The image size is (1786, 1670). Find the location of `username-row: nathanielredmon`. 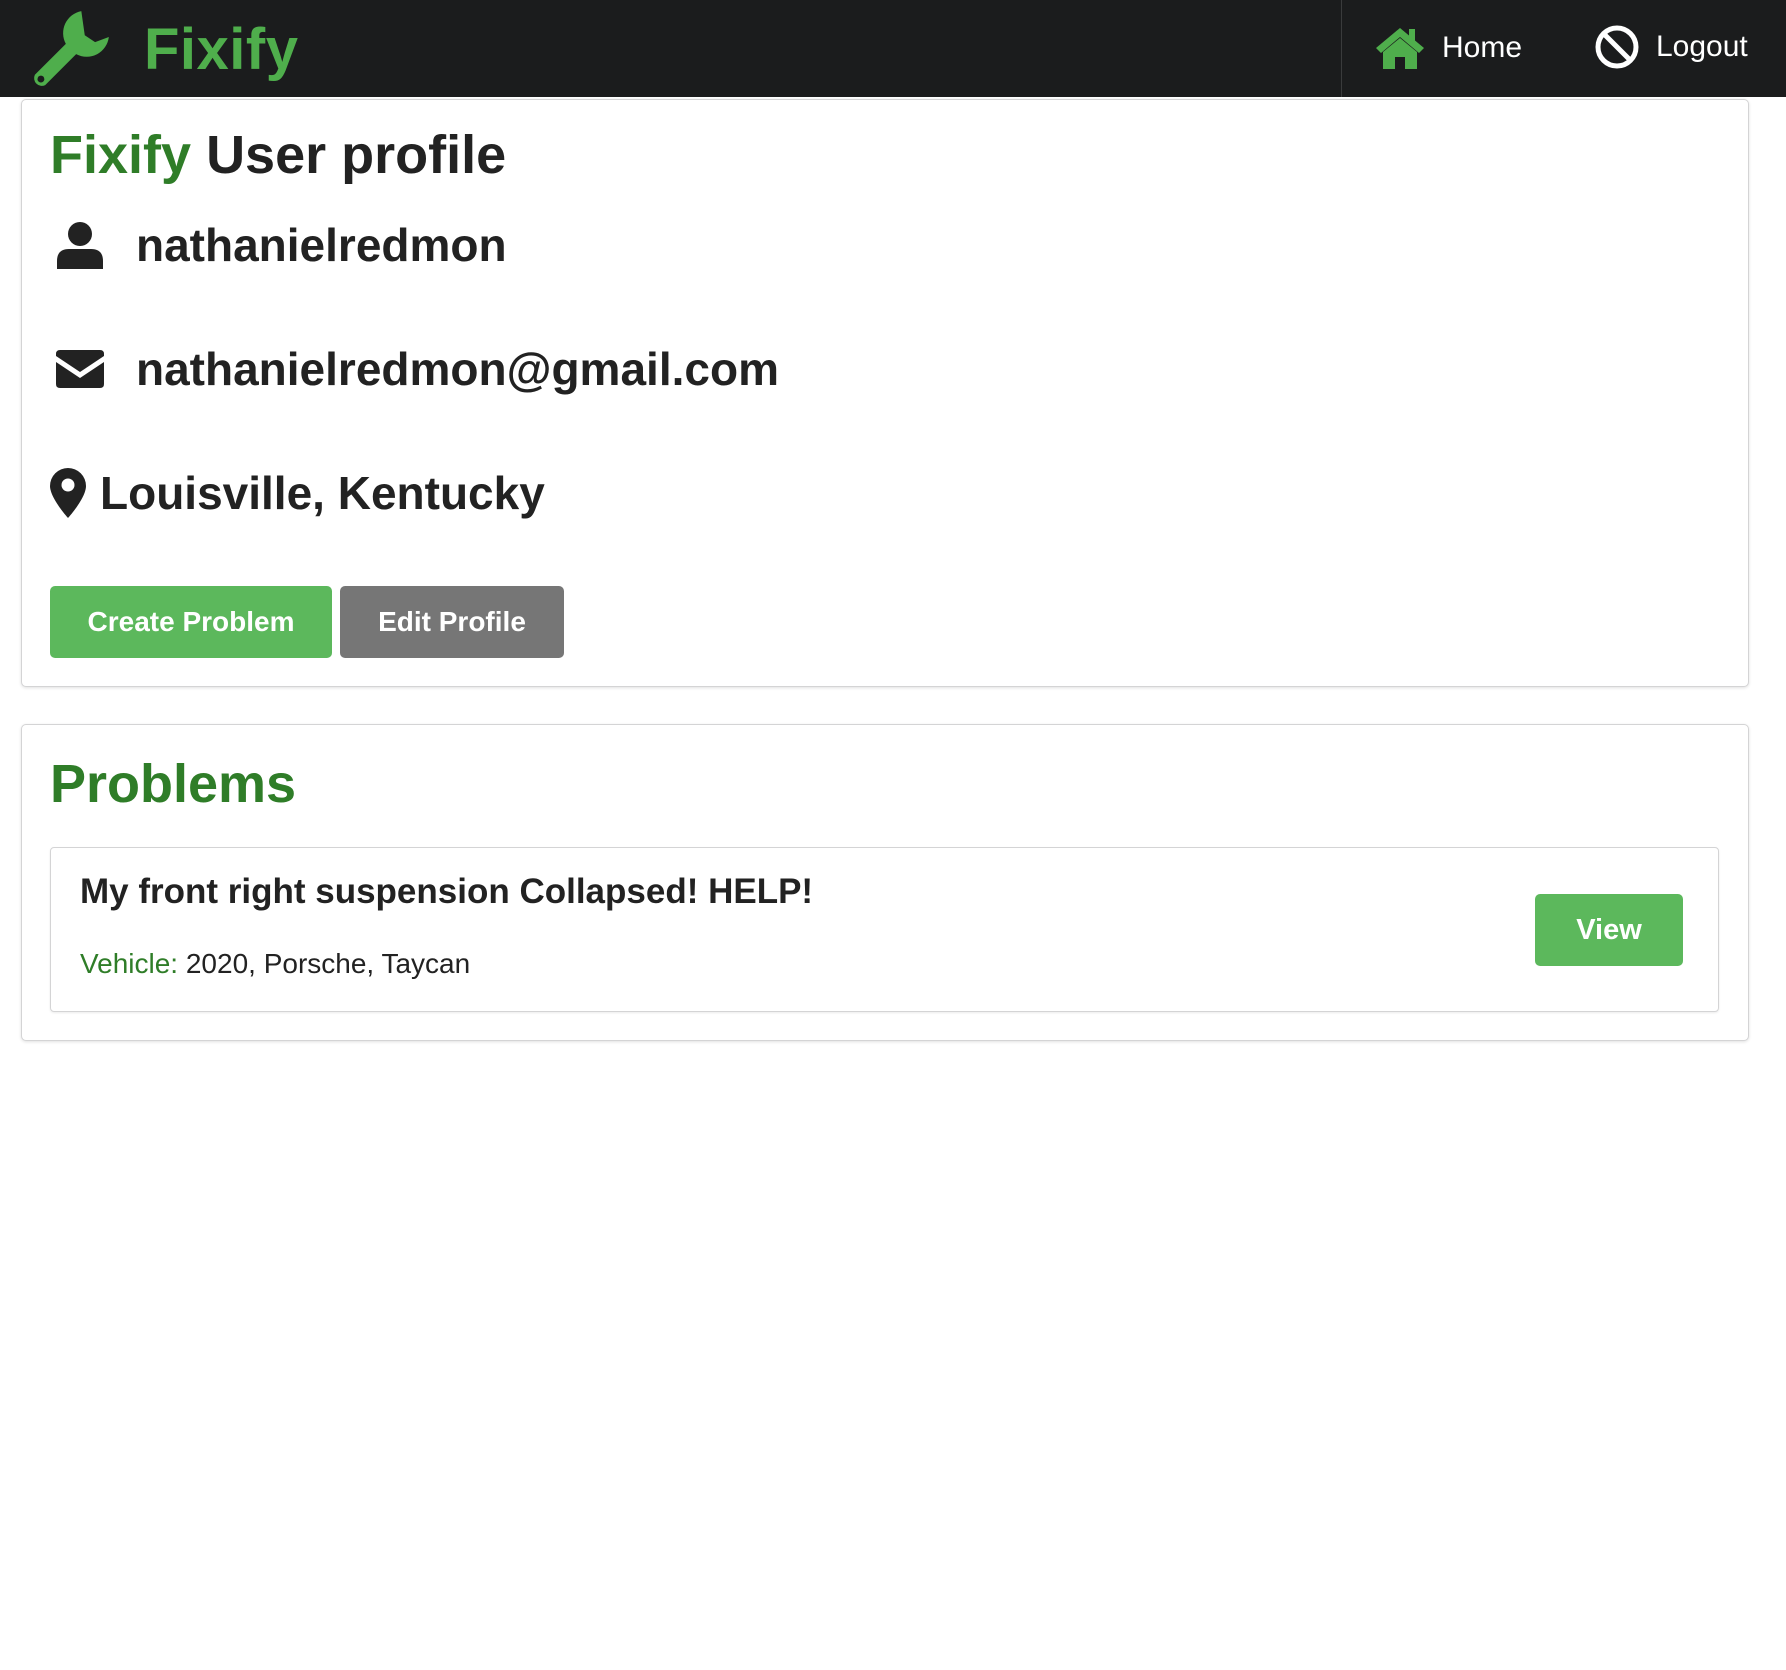

username-row: nathanielredmon is located at coordinates (278, 245).